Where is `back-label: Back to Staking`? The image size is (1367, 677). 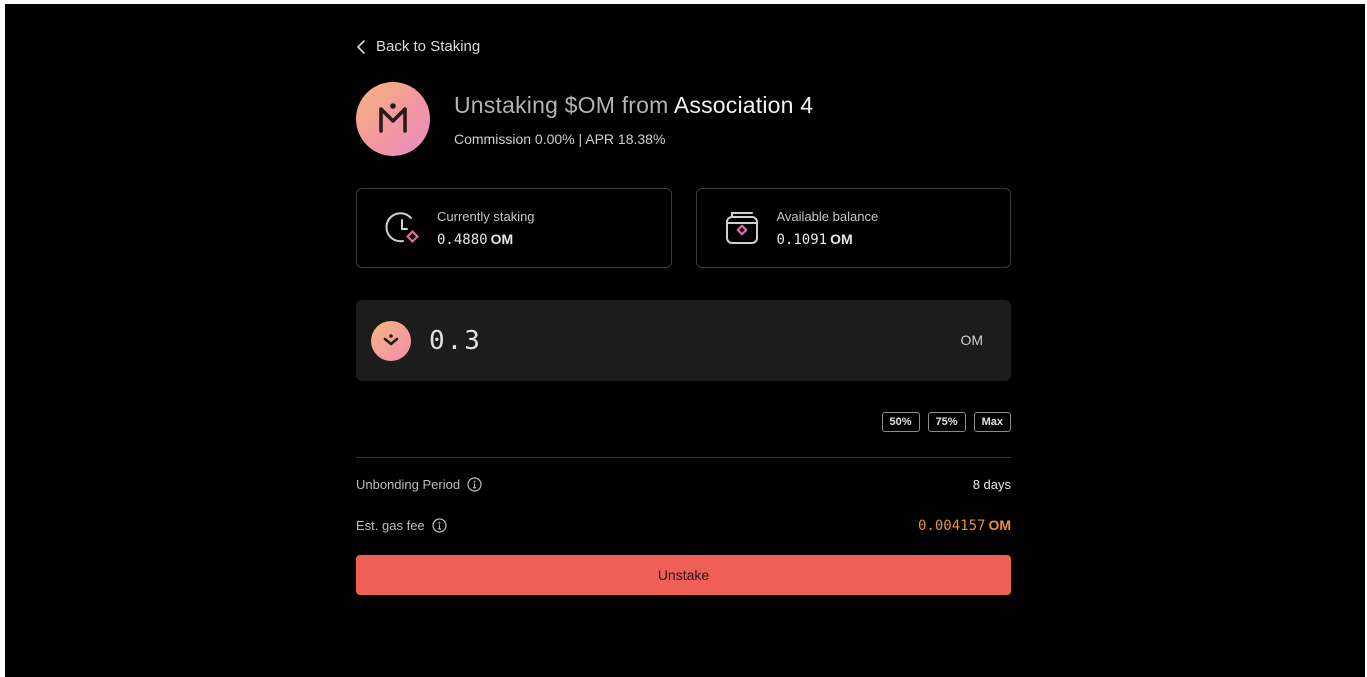
back-label: Back to Staking is located at coordinates (428, 46).